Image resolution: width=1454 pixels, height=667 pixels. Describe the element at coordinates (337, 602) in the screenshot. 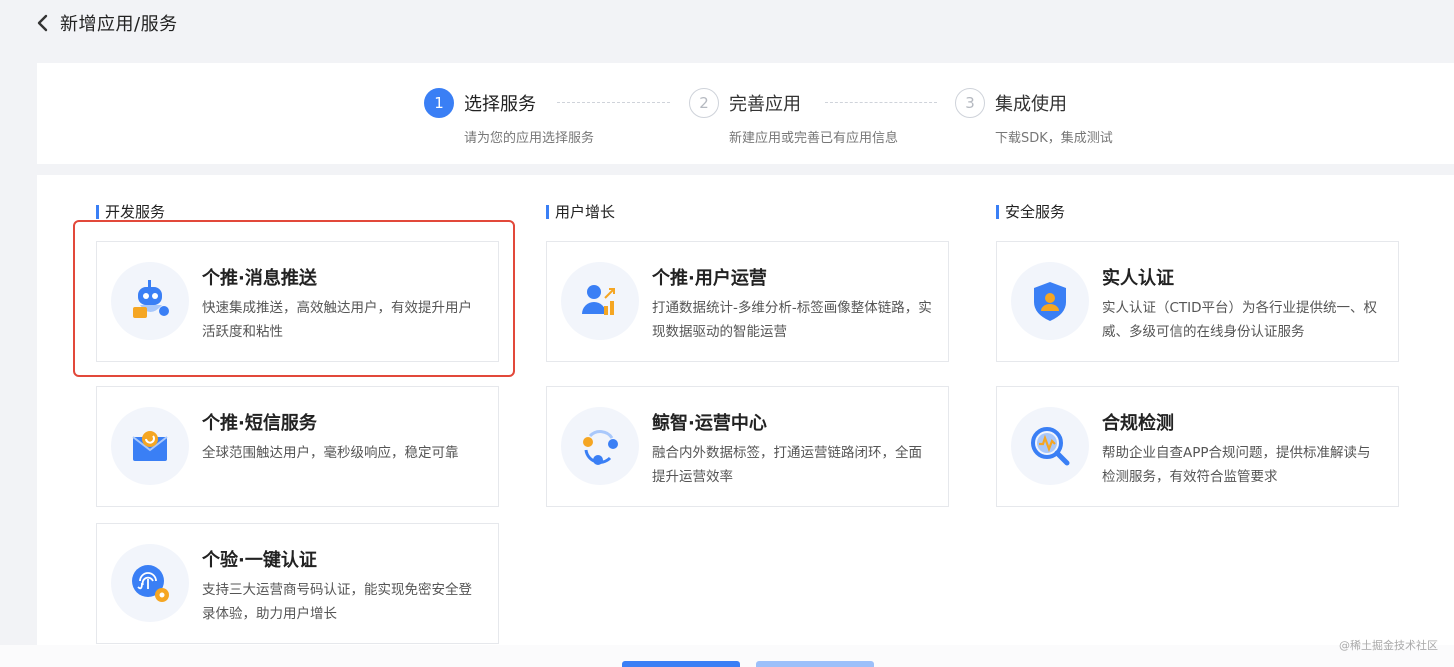

I see `card-description: 支持三大运营商号码认证，能实现免密安全登录体验，助力用户增长` at that location.